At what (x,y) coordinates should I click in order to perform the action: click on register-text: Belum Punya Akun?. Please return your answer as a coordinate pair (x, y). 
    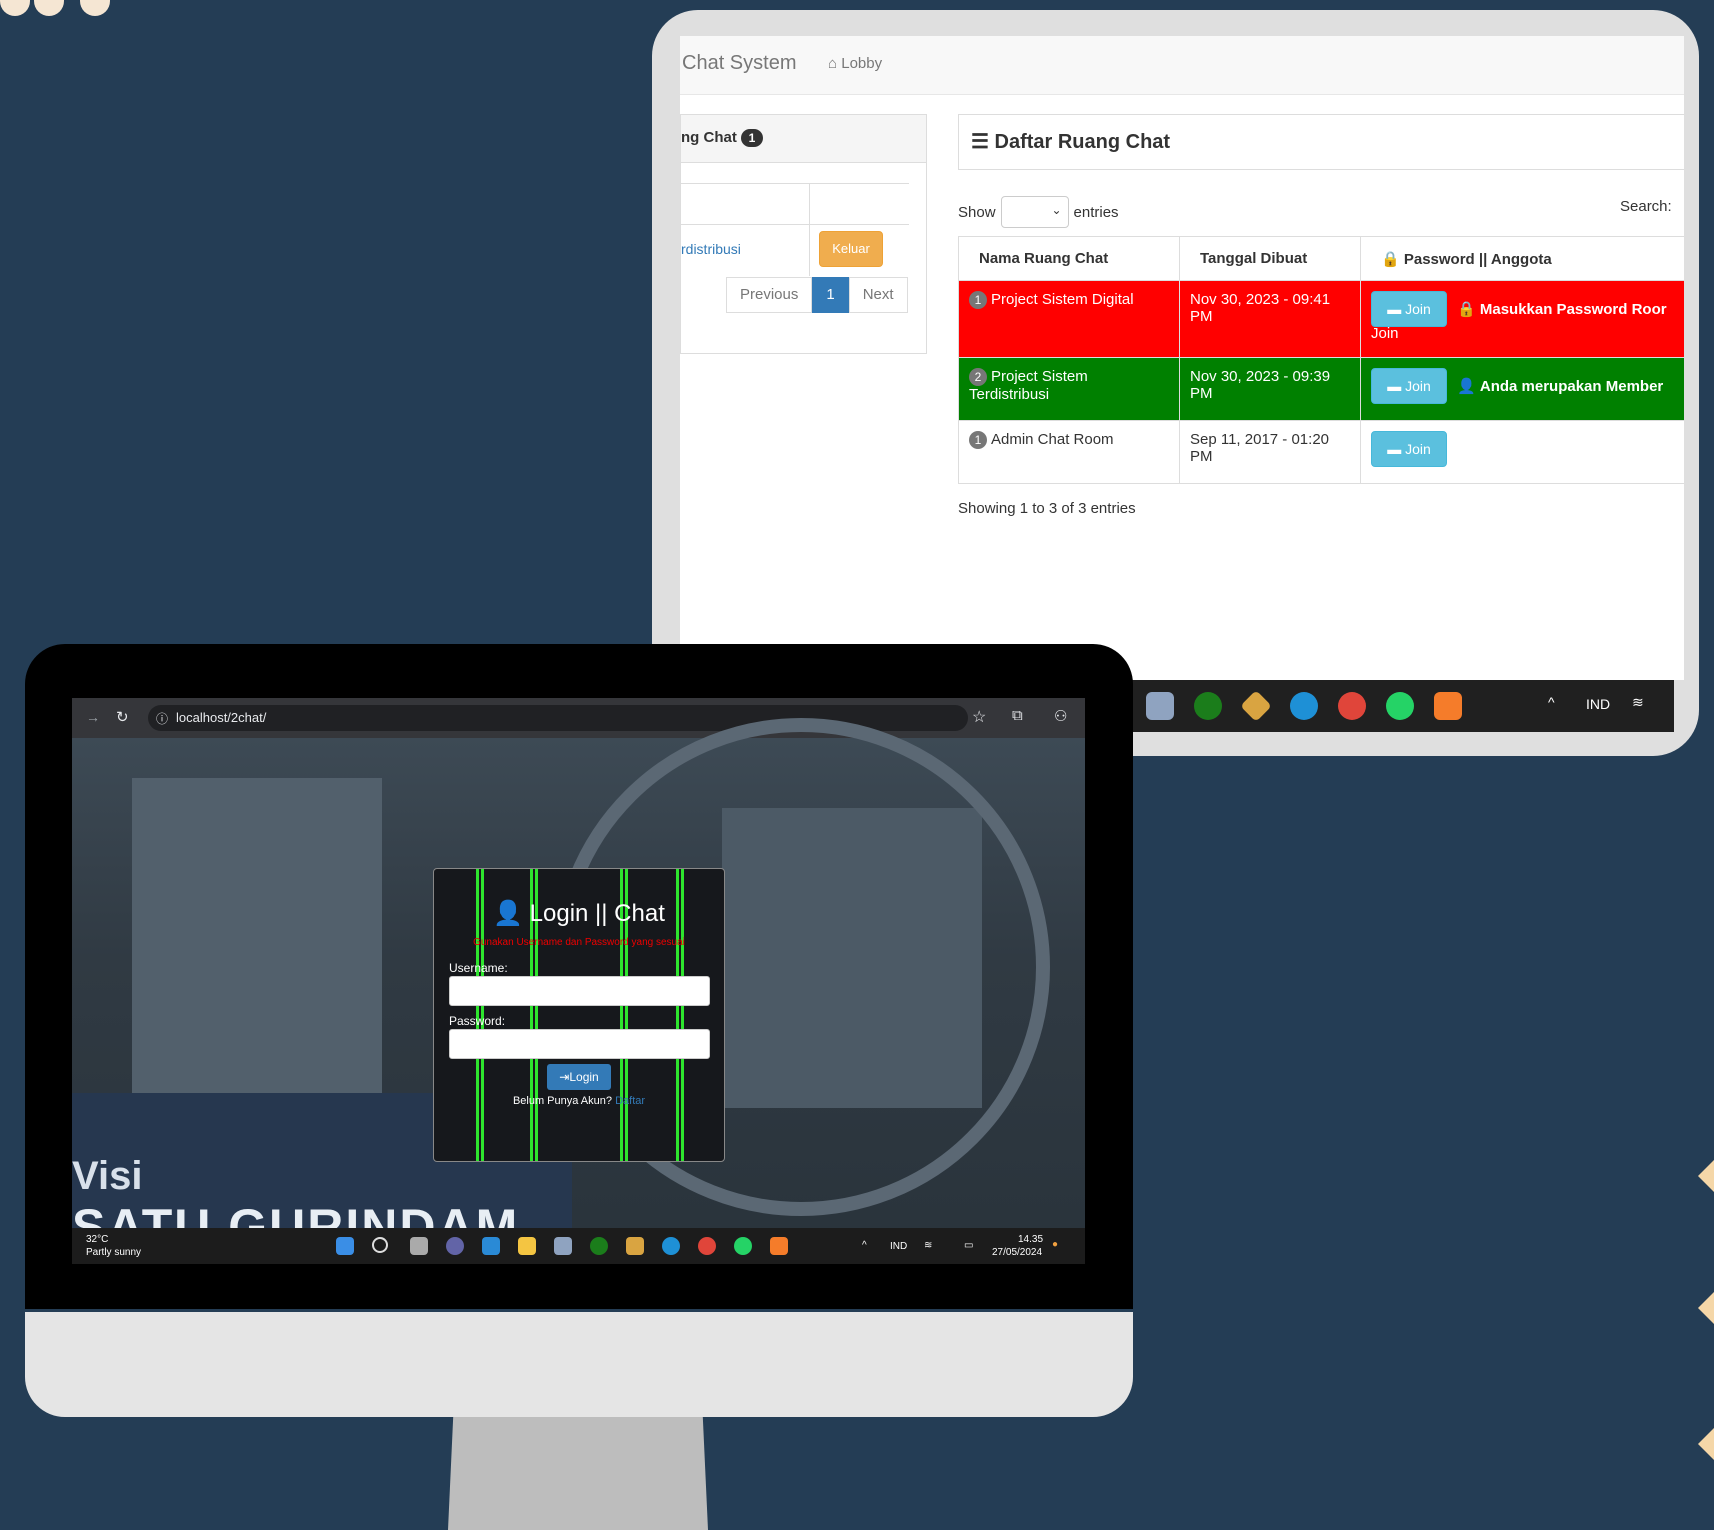
    Looking at the image, I should click on (562, 1101).